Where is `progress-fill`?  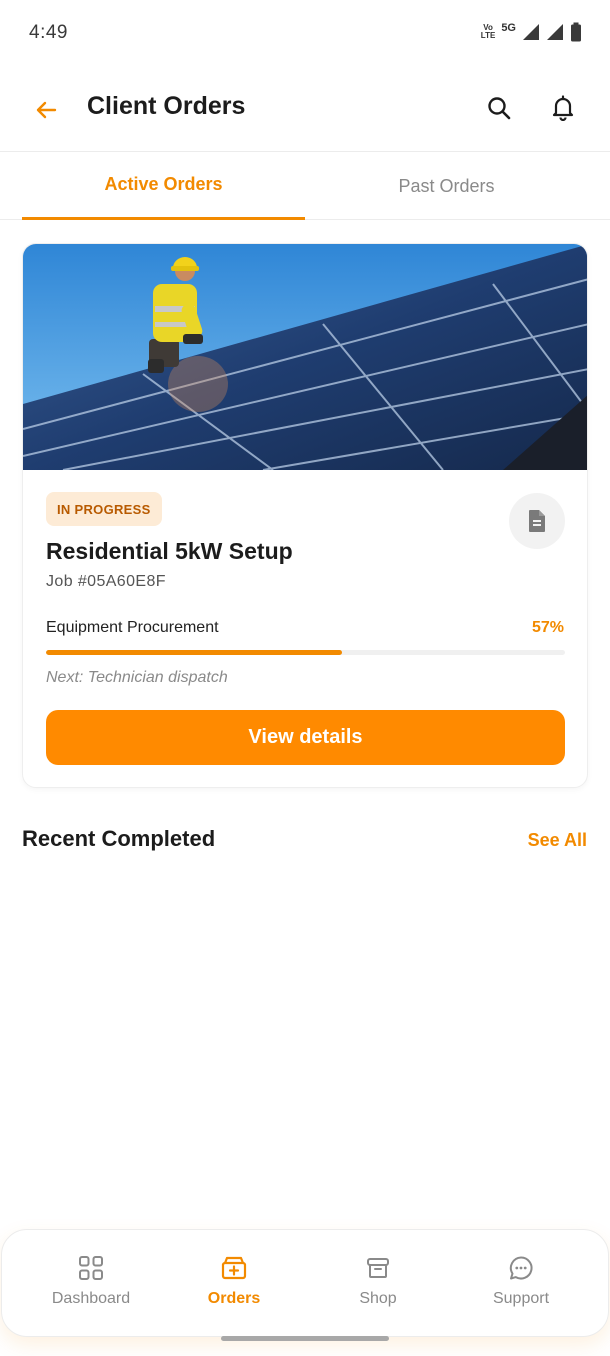 progress-fill is located at coordinates (194, 652).